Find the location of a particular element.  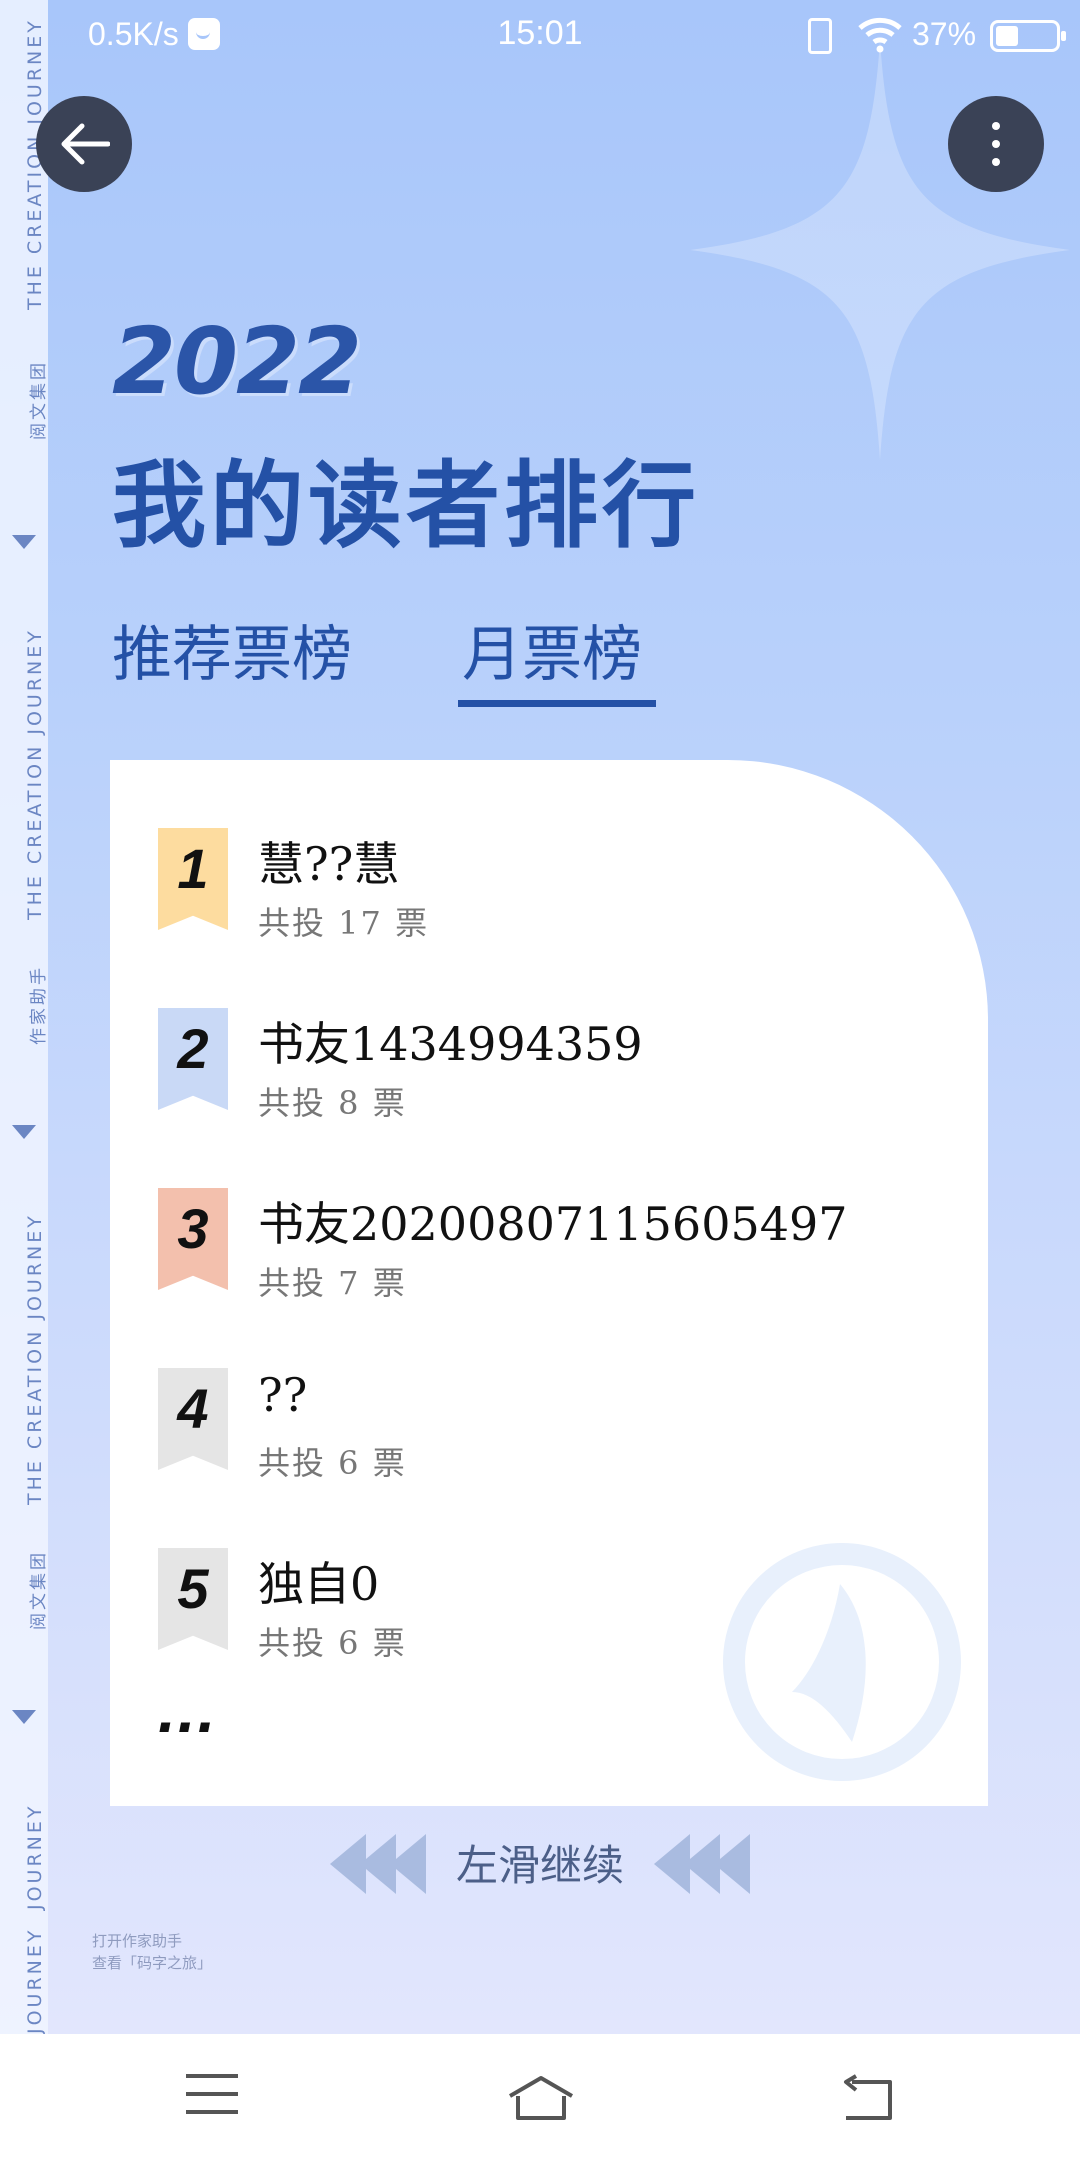

status-bar: 0.5K/s 15:01 37% is located at coordinates (540, 35).